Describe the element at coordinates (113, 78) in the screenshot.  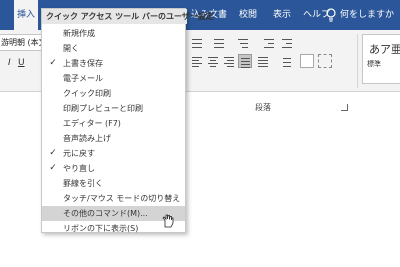
I see `menu-item-email: 電子メール` at that location.